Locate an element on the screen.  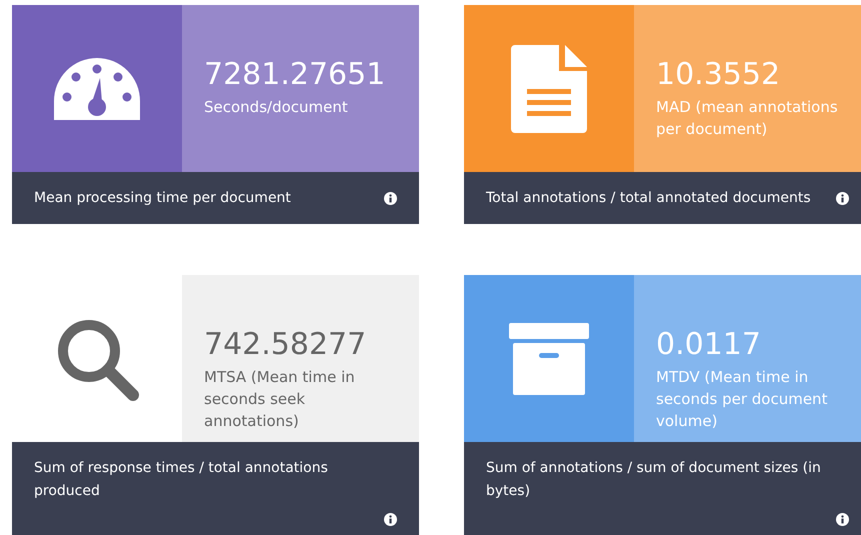
footer-text: Mean processing time per document is located at coordinates (163, 198).